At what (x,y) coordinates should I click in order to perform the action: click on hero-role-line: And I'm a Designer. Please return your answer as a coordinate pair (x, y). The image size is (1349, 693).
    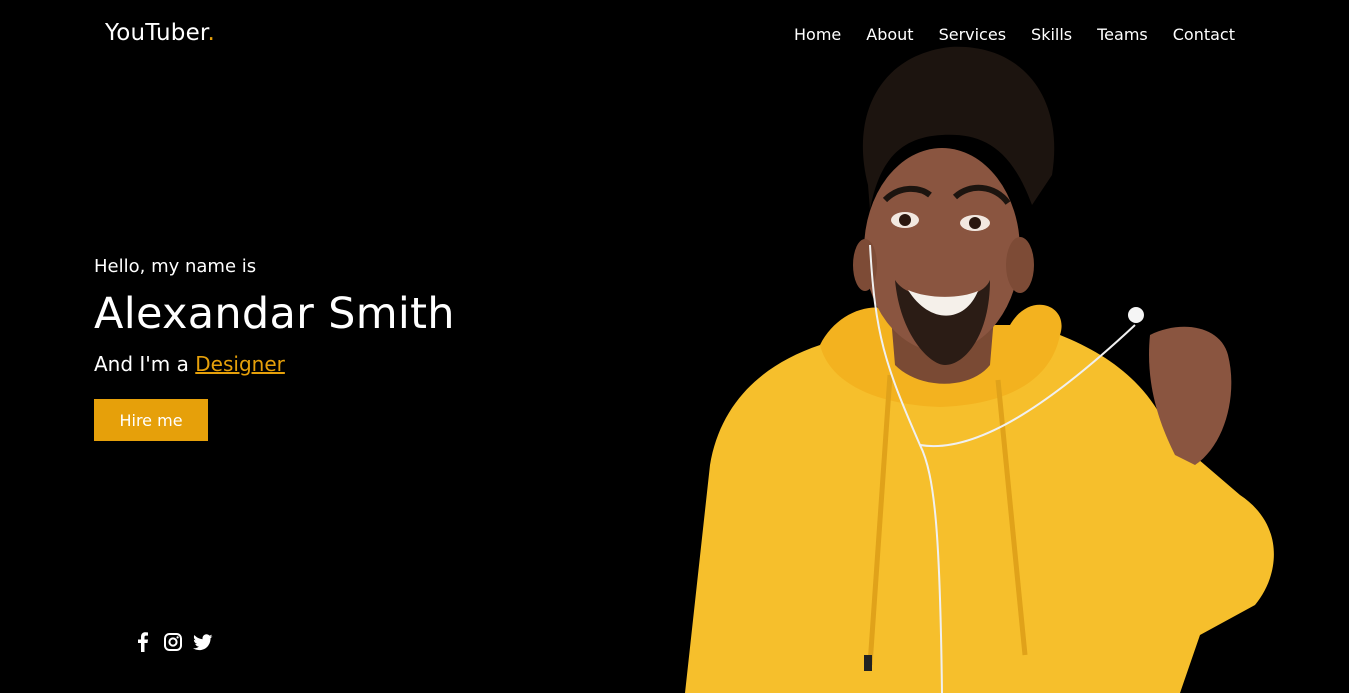
    Looking at the image, I should click on (189, 364).